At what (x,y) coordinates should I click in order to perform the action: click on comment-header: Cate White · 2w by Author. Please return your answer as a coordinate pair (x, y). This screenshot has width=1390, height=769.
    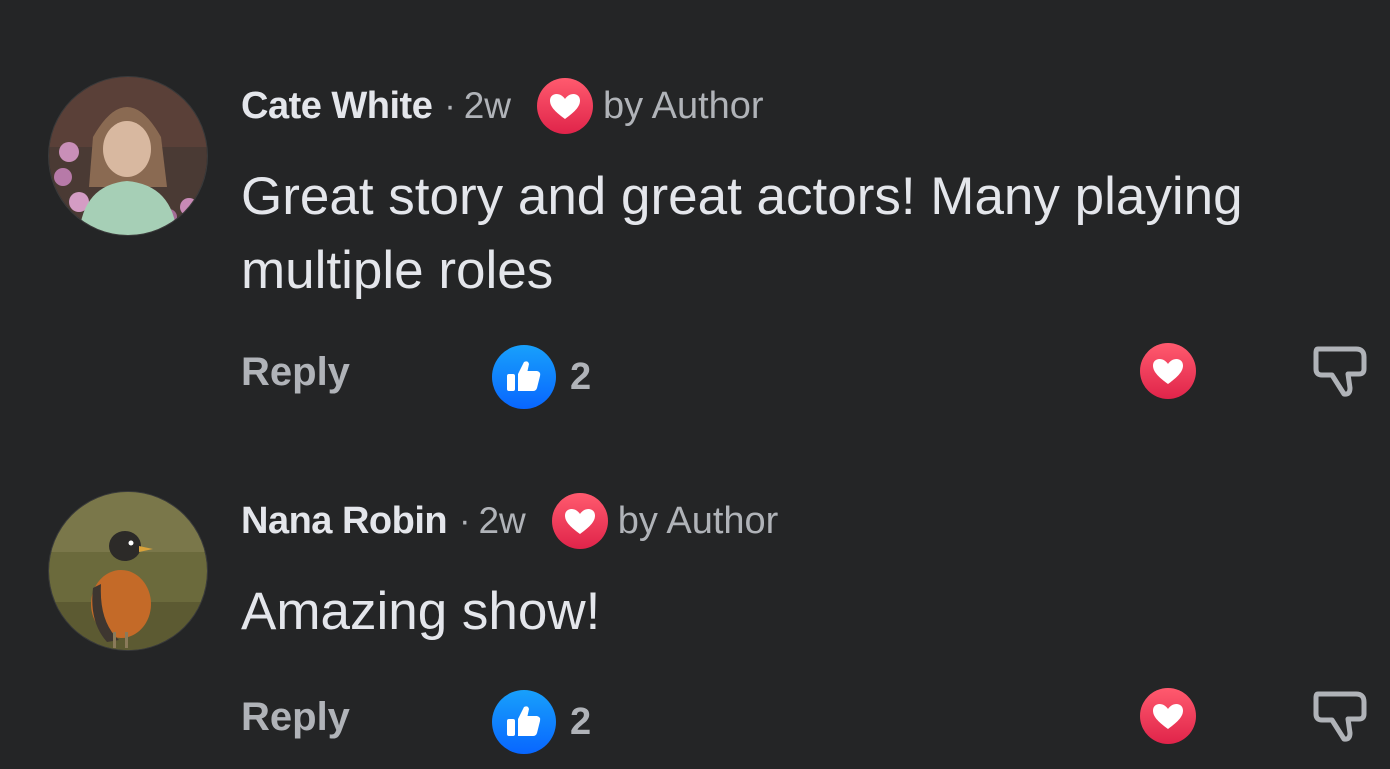
    Looking at the image, I should click on (502, 106).